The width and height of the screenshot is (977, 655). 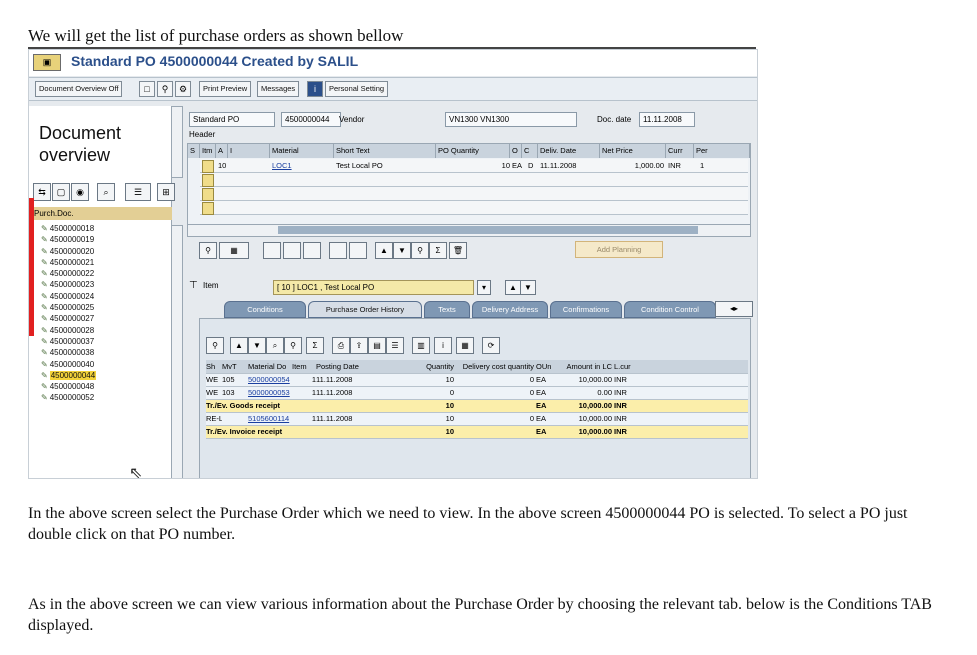 I want to click on items-column-header: O, so click(x=516, y=151).